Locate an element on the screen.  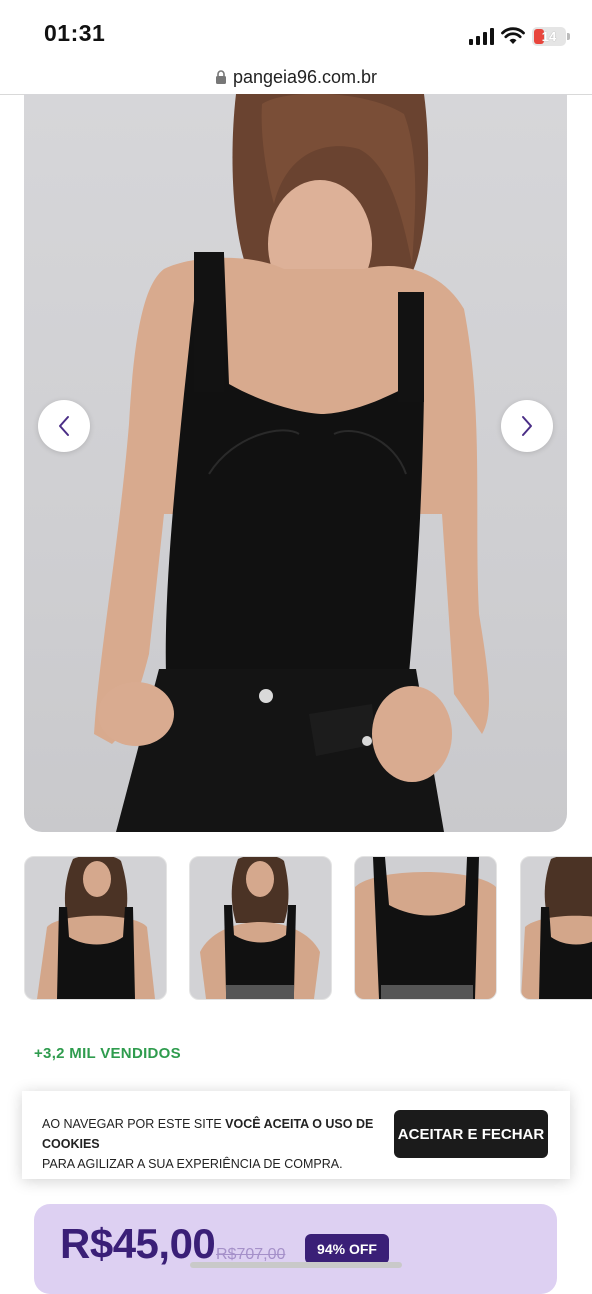
status-time: 01:31 is located at coordinates (75, 33).